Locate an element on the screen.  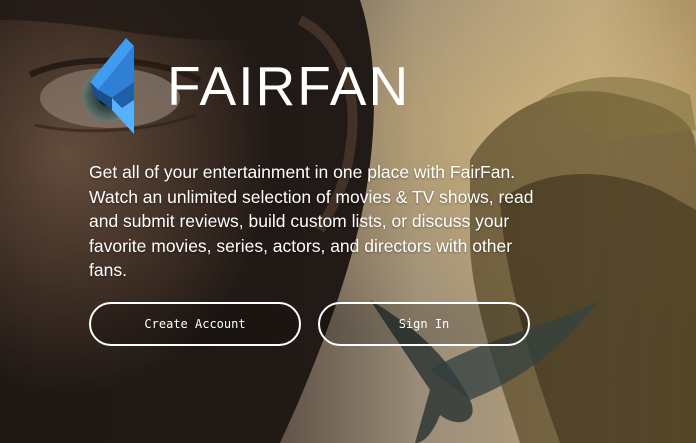
brand-logo: FAIRFAN is located at coordinates (258, 87).